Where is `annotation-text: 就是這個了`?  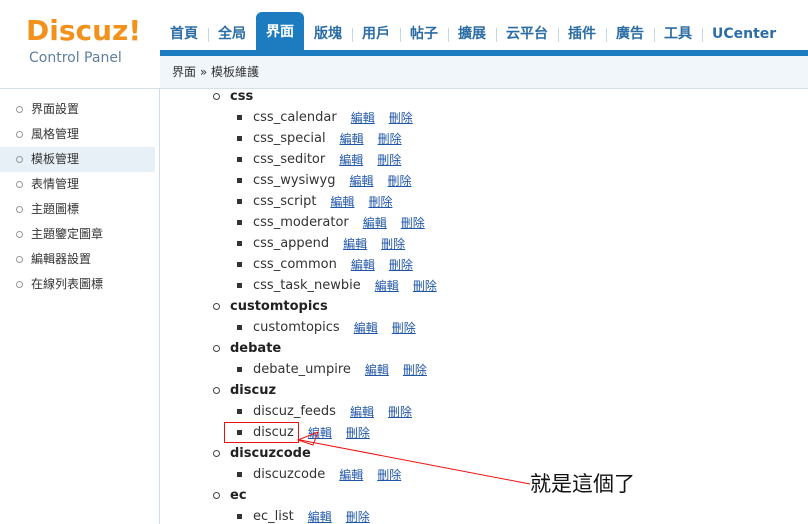
annotation-text: 就是這個了 is located at coordinates (582, 484).